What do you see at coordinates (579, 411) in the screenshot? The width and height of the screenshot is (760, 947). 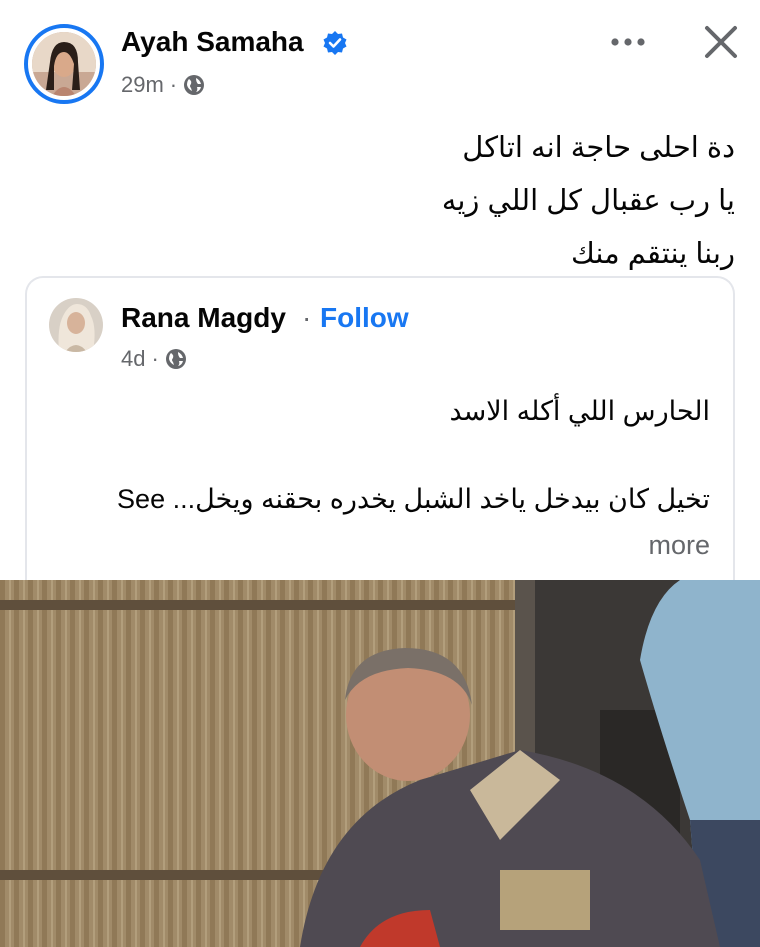 I see `shared-post-text-line: الحارس اللي أكله الاسد` at bounding box center [579, 411].